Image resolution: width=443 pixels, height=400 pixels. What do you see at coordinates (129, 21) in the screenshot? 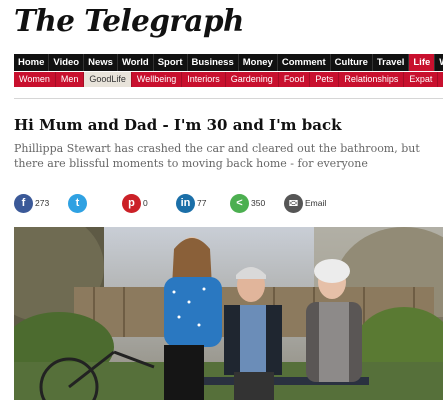
I see `site-logo: The Telegraph` at bounding box center [129, 21].